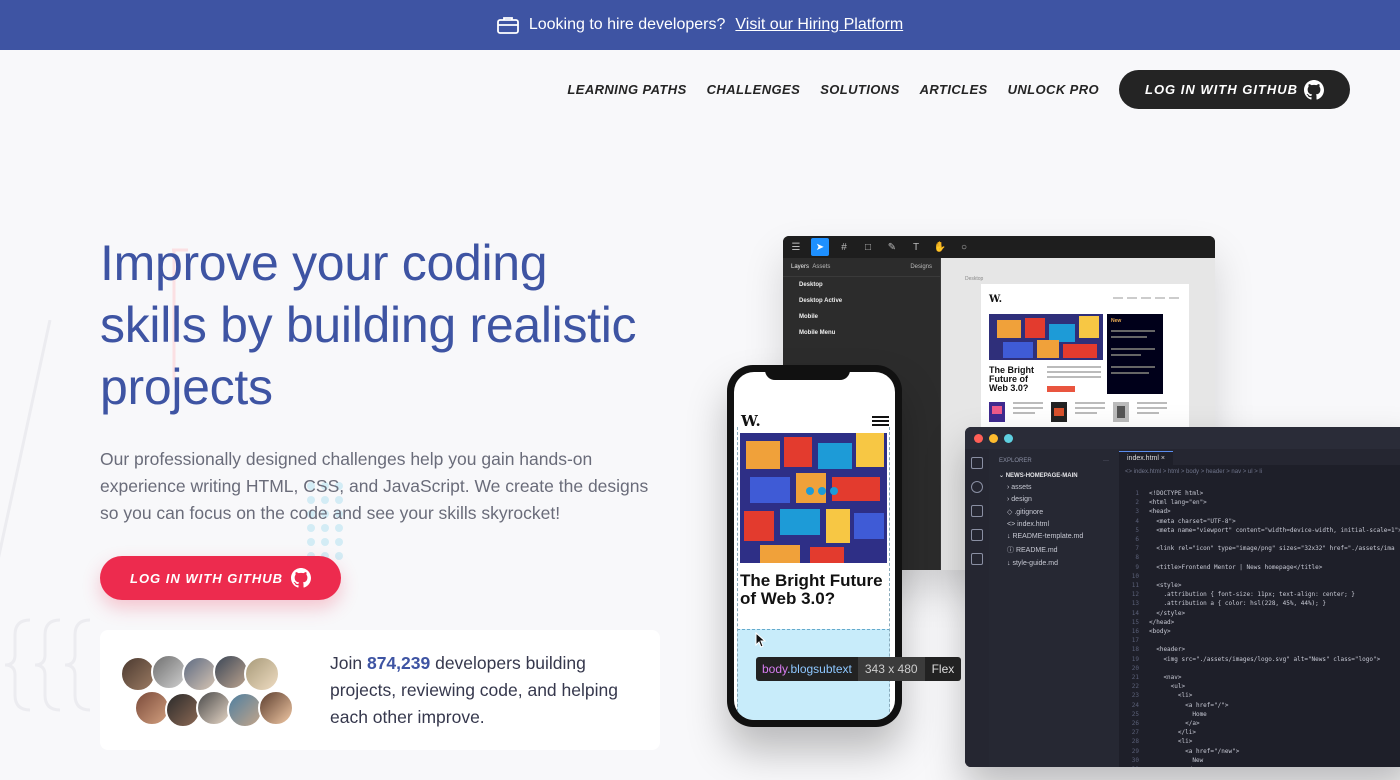  I want to click on briefcase-icon, so click(507, 25).